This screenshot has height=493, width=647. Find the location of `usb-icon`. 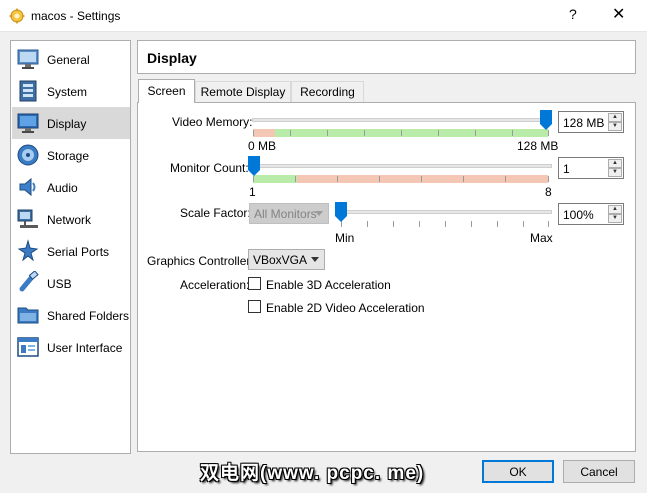

usb-icon is located at coordinates (29, 281).